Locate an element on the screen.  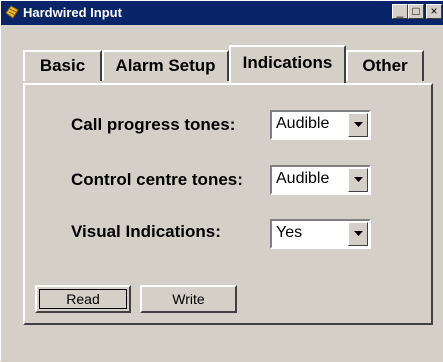
window-title: Hardwired Input is located at coordinates (72, 12).